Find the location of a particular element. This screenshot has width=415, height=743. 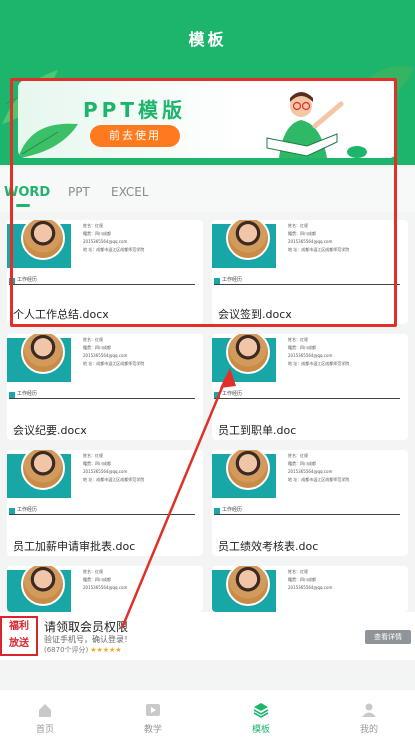

template-name: 会议纪要.docx is located at coordinates (50, 430).